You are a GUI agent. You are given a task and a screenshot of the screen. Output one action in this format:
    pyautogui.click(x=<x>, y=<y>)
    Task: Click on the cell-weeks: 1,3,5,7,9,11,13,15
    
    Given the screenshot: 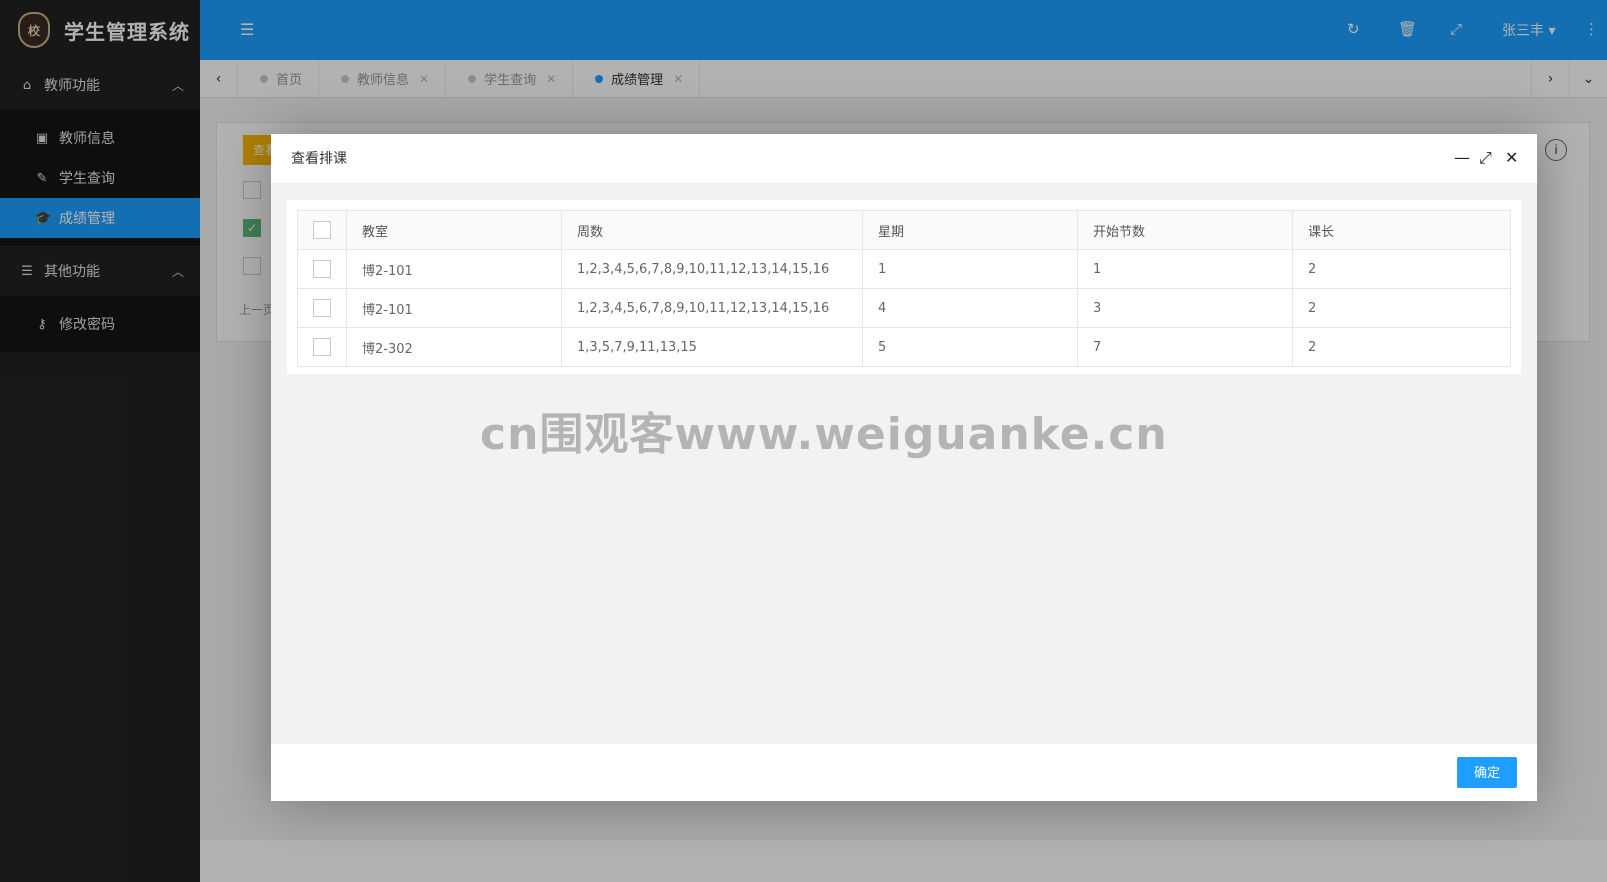 What is the action you would take?
    pyautogui.click(x=712, y=347)
    